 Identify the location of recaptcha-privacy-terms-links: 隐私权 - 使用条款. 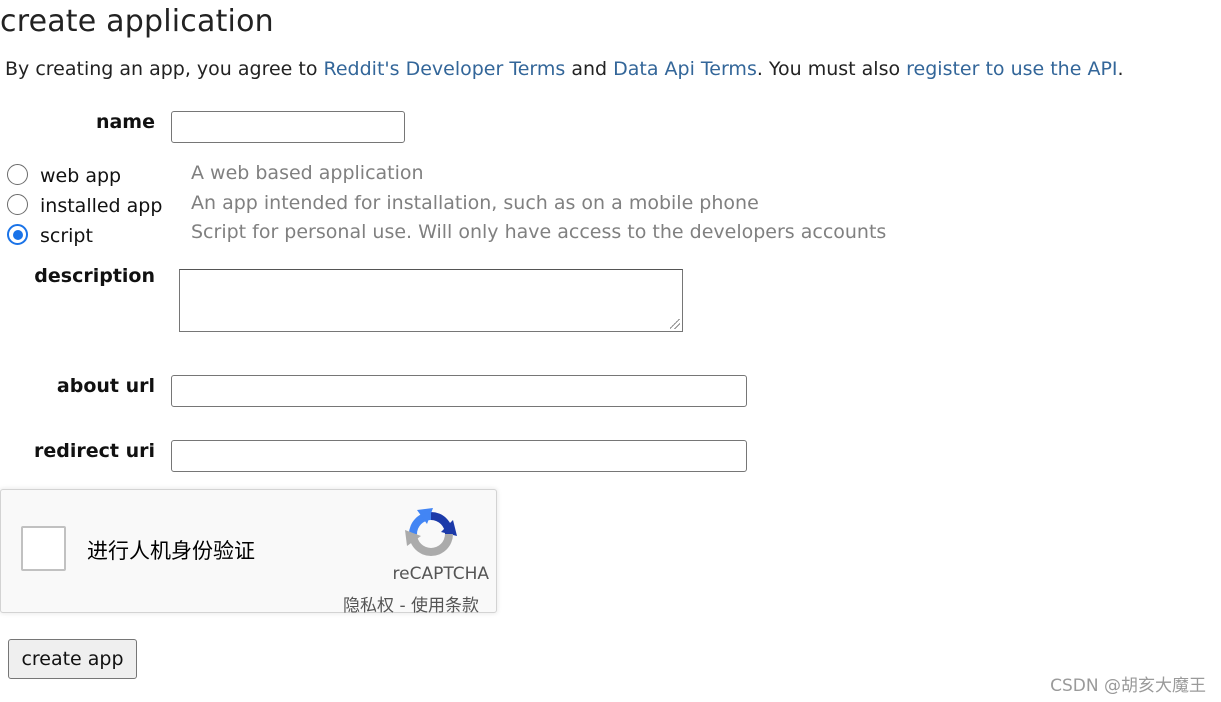
(411, 603).